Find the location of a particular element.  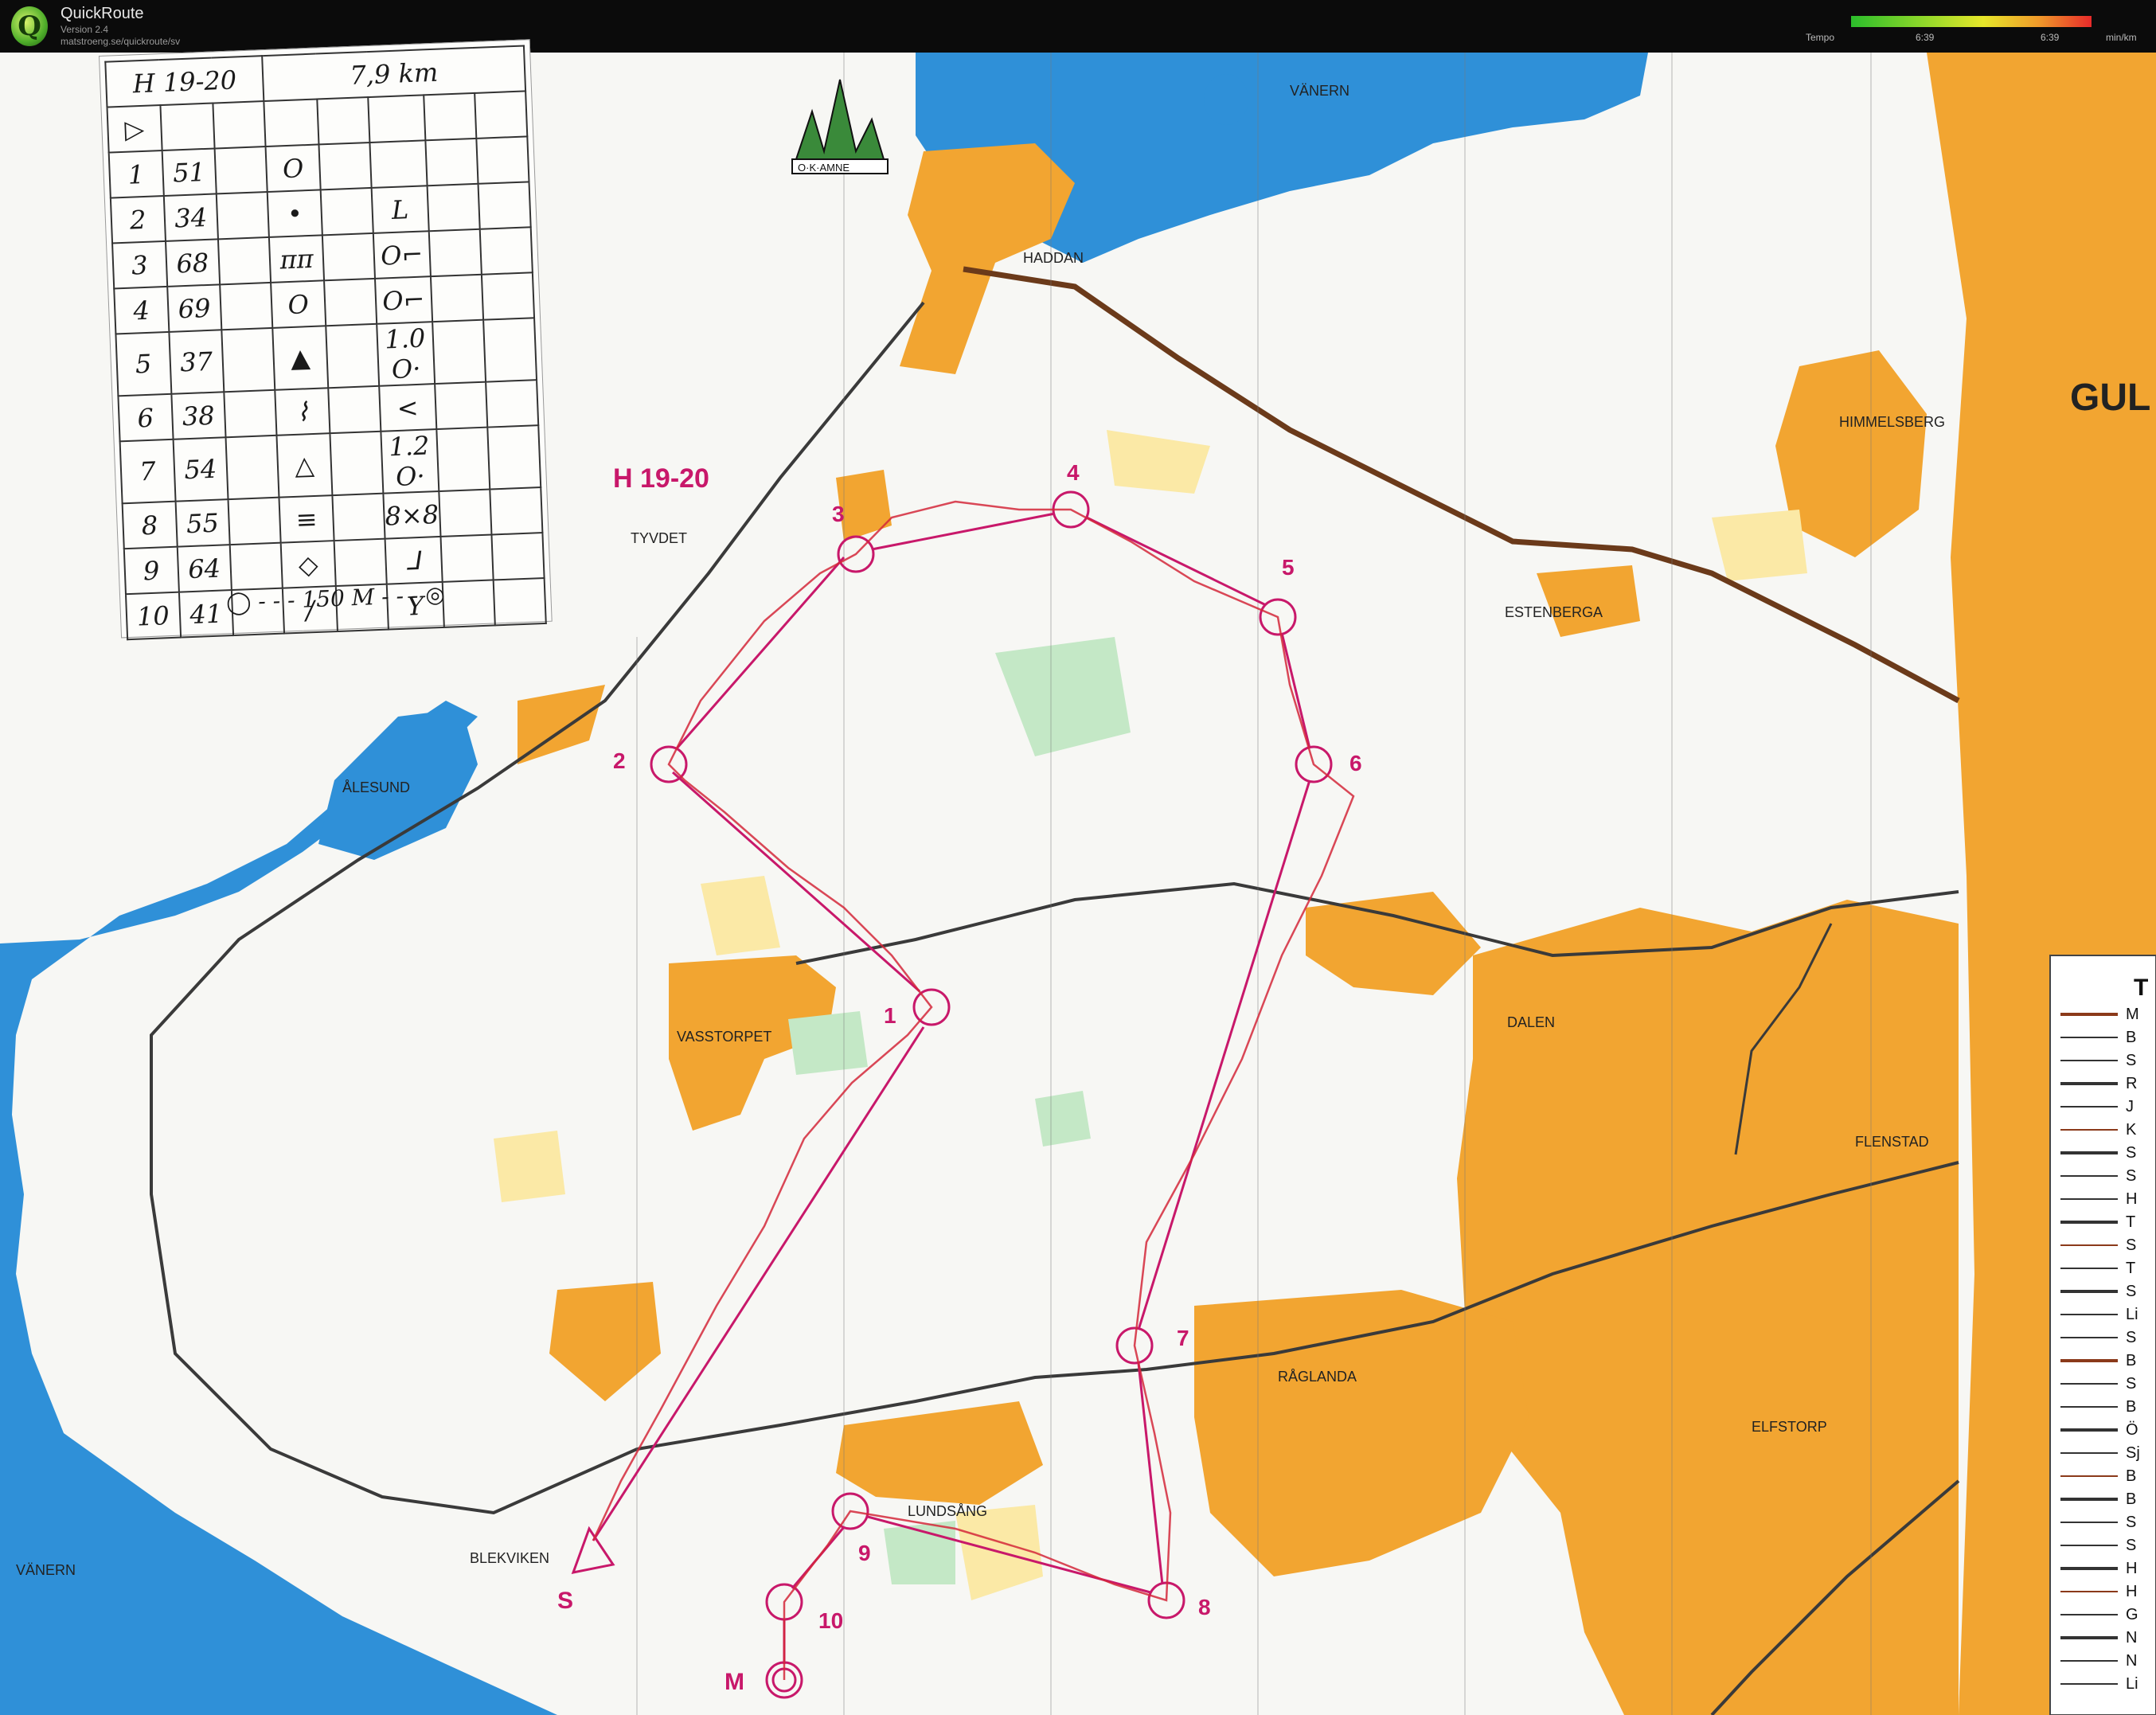

place-elfstorp: ELFSTORP is located at coordinates (1789, 1427).